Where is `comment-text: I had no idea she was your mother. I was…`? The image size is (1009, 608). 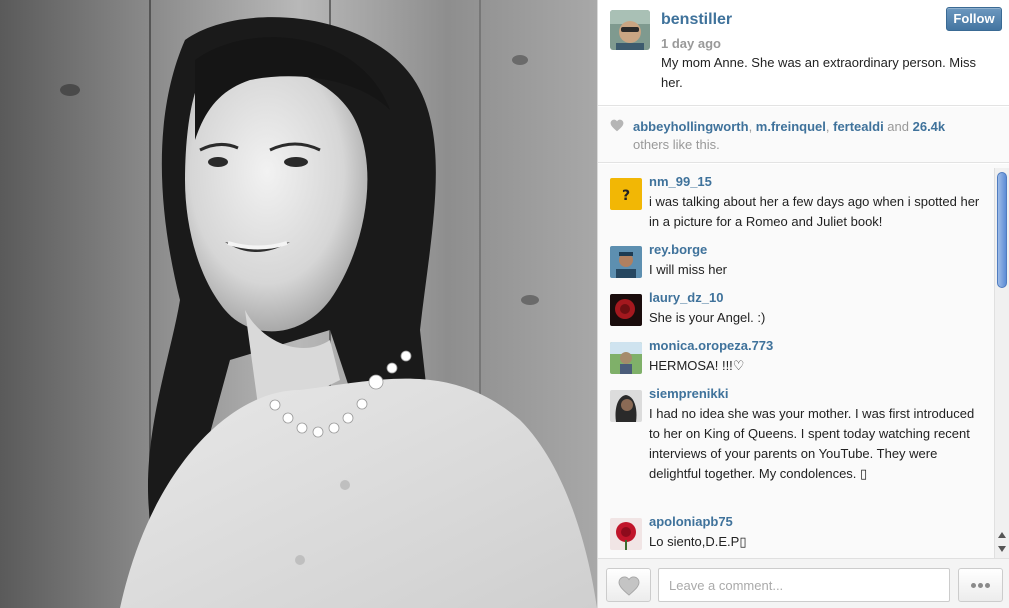 comment-text: I had no idea she was your mother. I was… is located at coordinates (812, 443).